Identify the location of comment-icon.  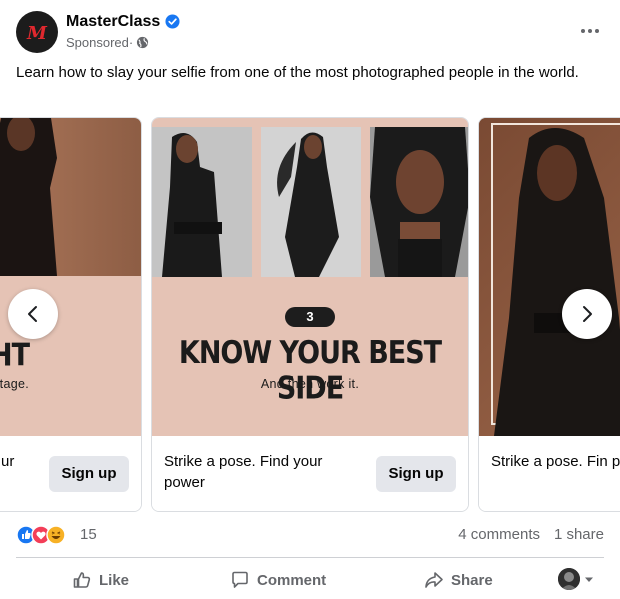
(240, 579).